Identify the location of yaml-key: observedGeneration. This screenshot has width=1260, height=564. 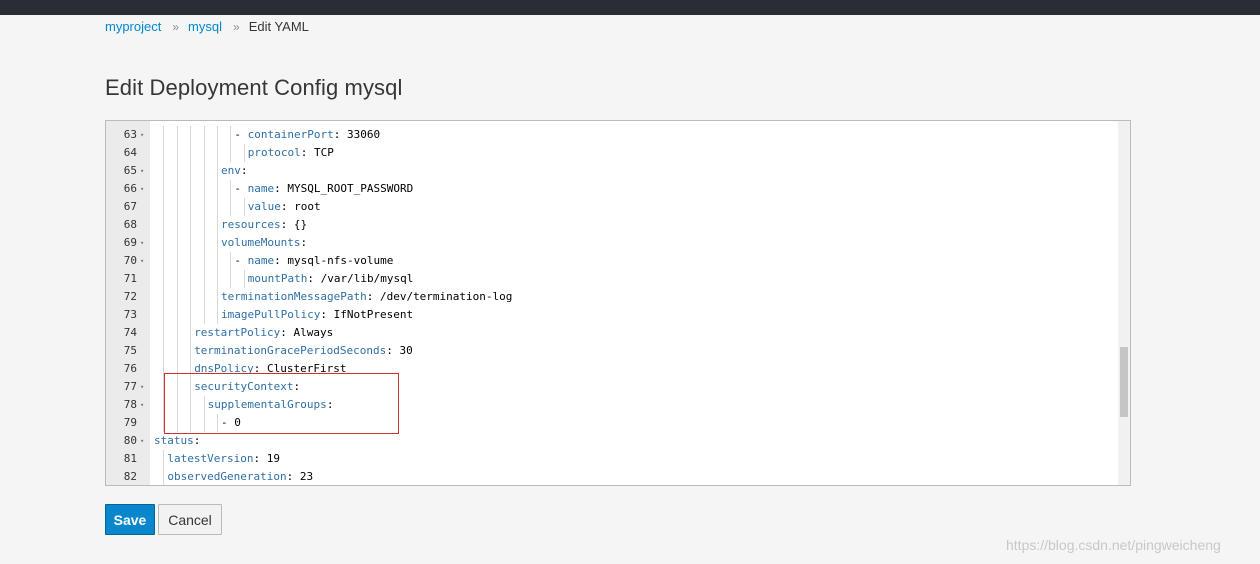
(227, 476).